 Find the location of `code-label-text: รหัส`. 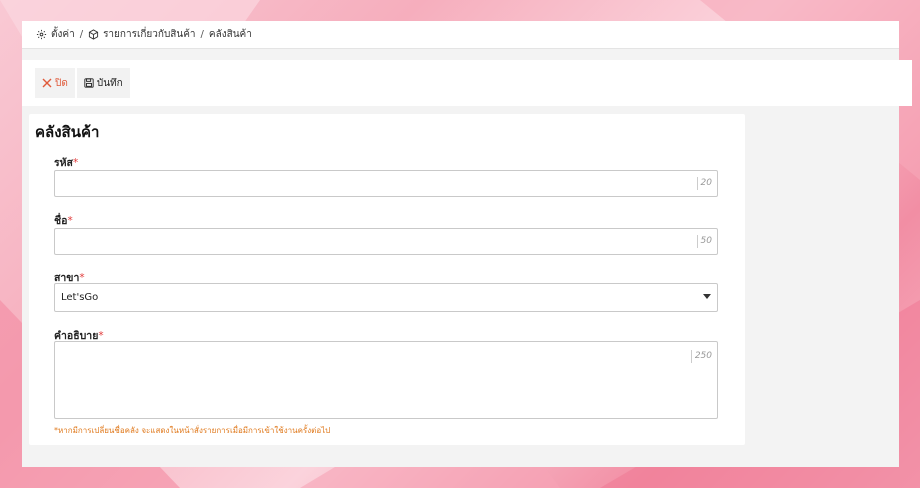

code-label-text: รหัส is located at coordinates (63, 163).